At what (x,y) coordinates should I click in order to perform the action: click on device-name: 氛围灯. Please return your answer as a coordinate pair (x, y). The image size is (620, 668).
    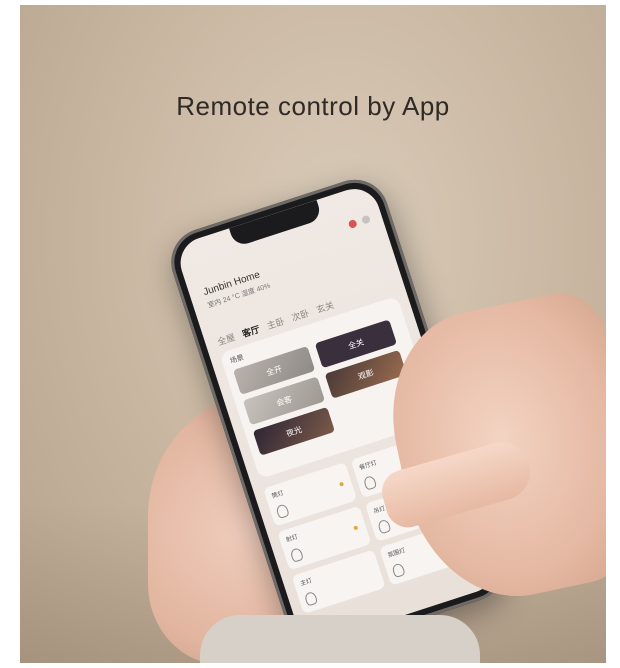
    Looking at the image, I should click on (397, 553).